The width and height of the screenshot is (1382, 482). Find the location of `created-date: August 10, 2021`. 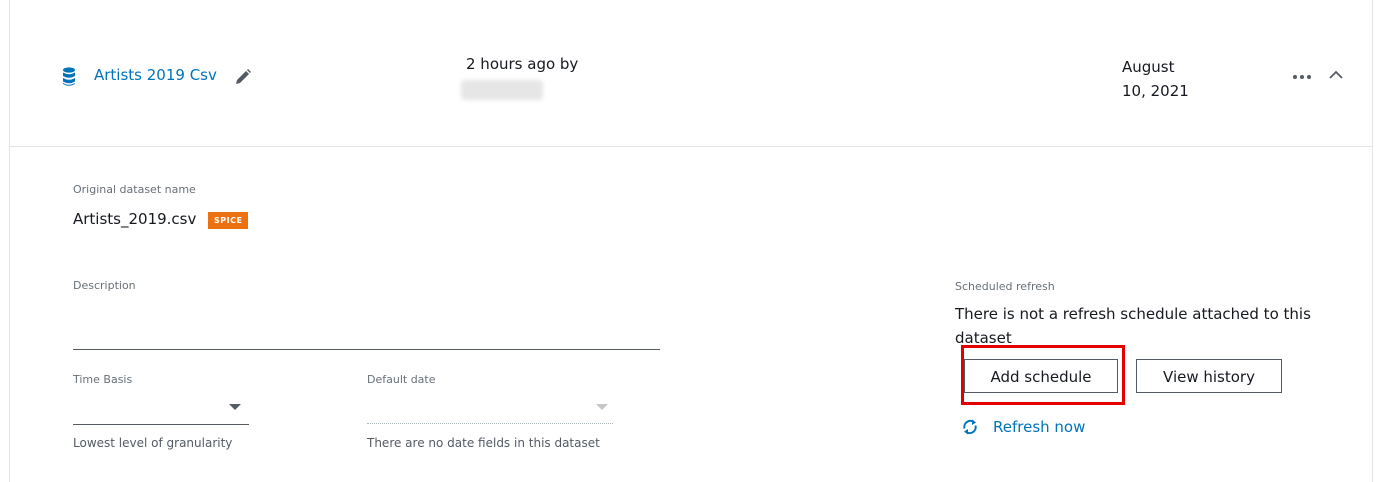

created-date: August 10, 2021 is located at coordinates (1155, 79).